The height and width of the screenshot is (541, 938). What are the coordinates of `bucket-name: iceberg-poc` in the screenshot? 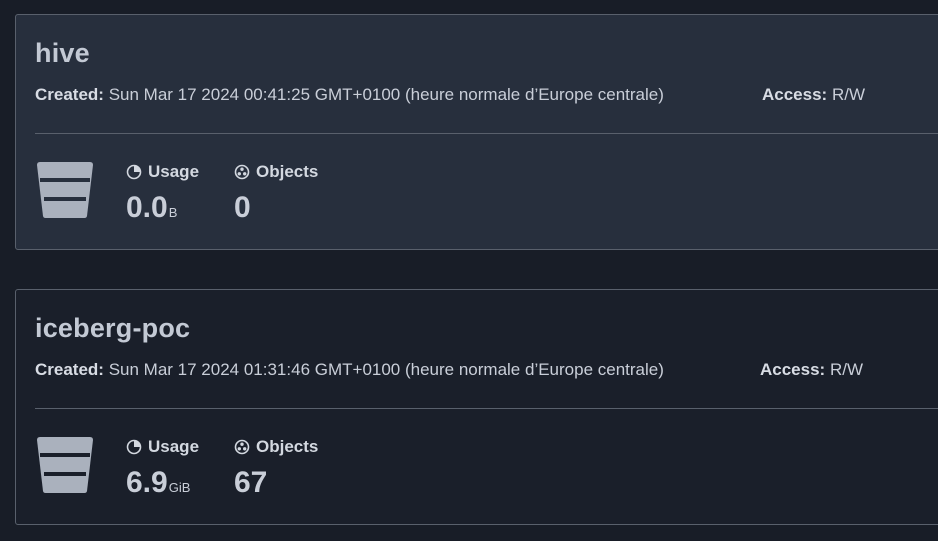 It's located at (112, 328).